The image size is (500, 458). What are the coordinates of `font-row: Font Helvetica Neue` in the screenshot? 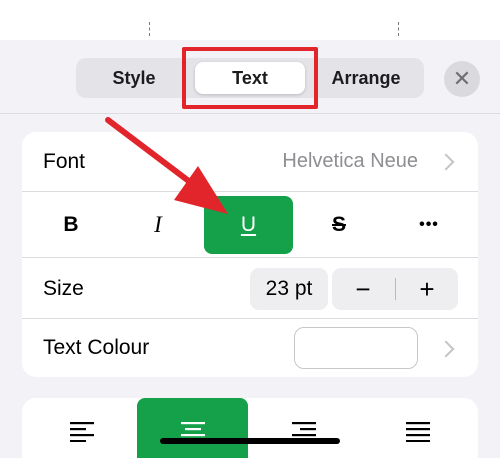 It's located at (250, 162).